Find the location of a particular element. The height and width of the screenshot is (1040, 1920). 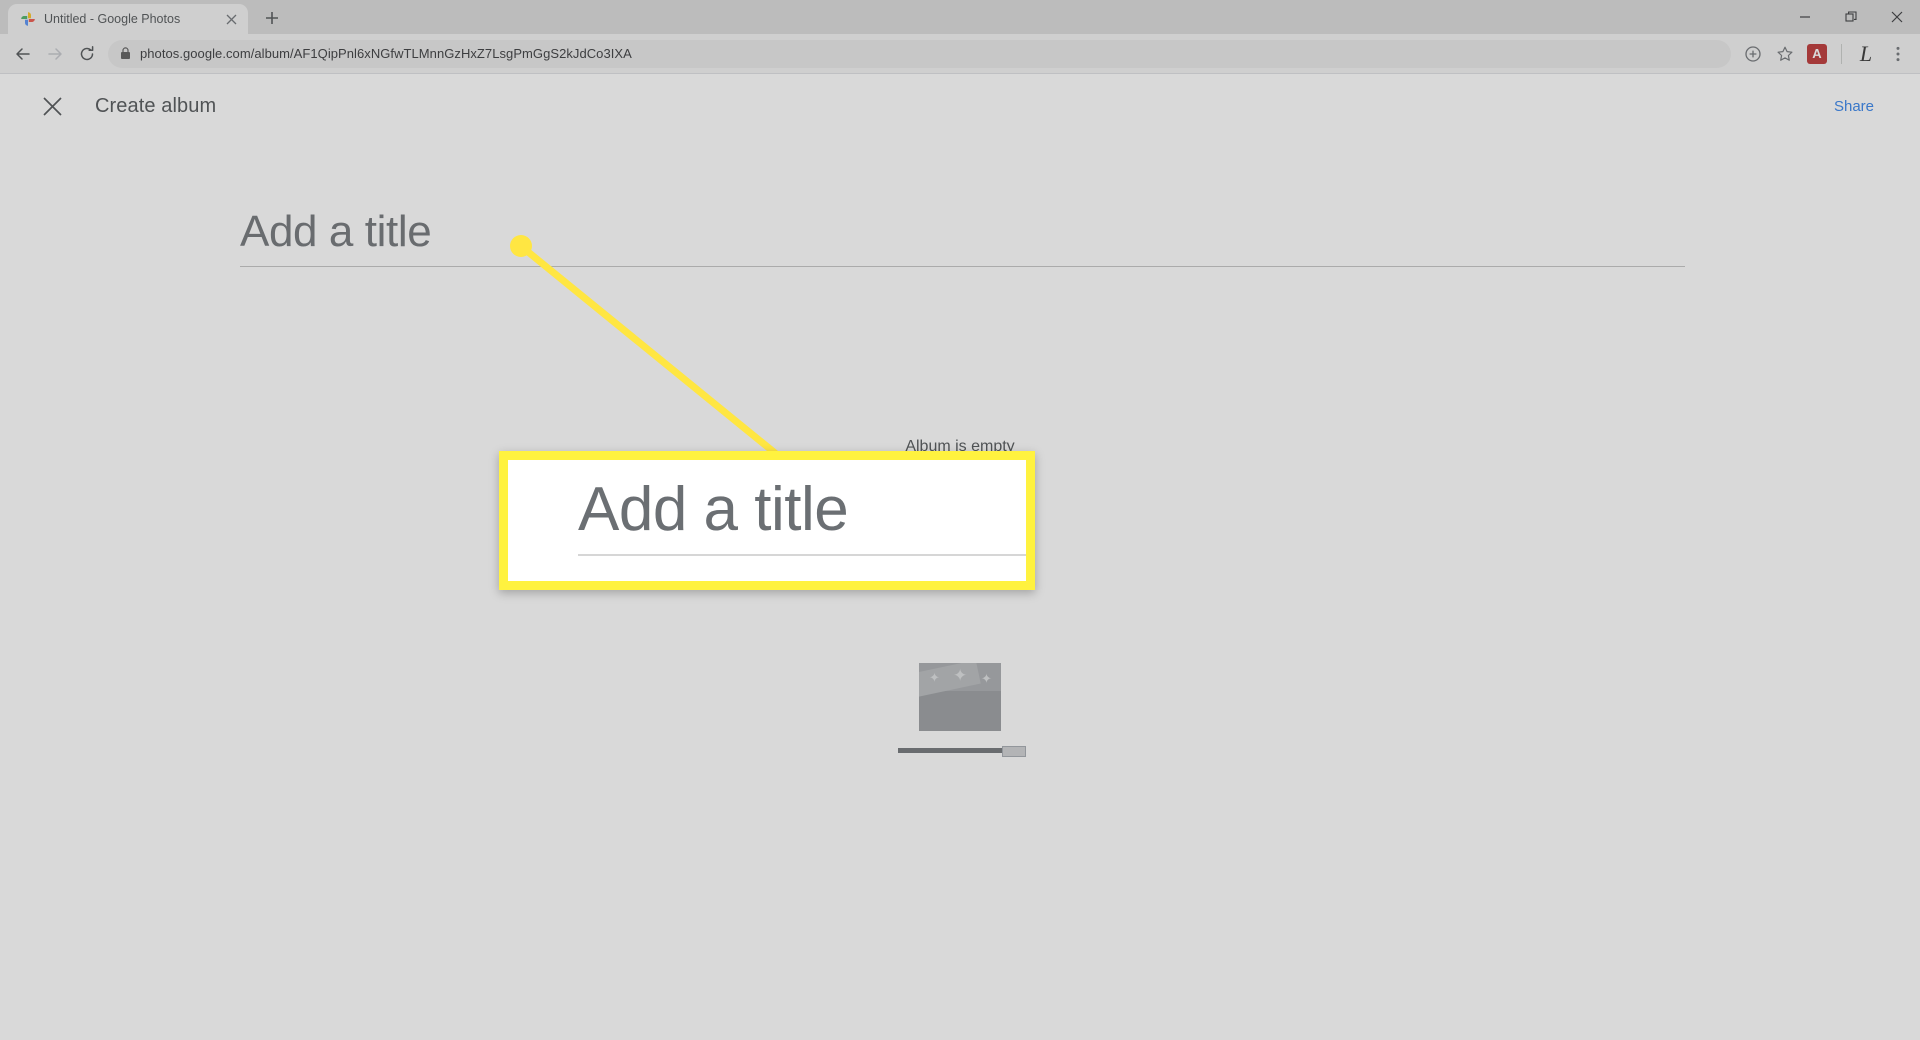

forward-arrow-icon is located at coordinates (55, 54).